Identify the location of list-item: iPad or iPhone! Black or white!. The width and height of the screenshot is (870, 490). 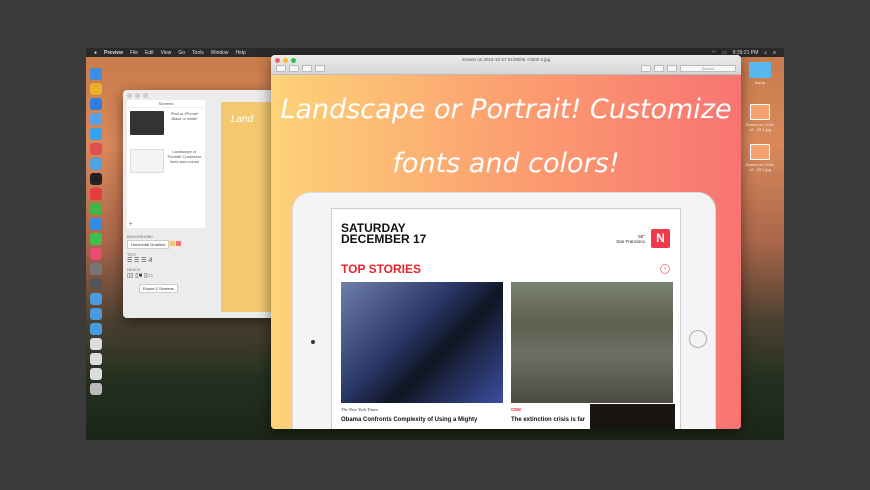
(166, 127).